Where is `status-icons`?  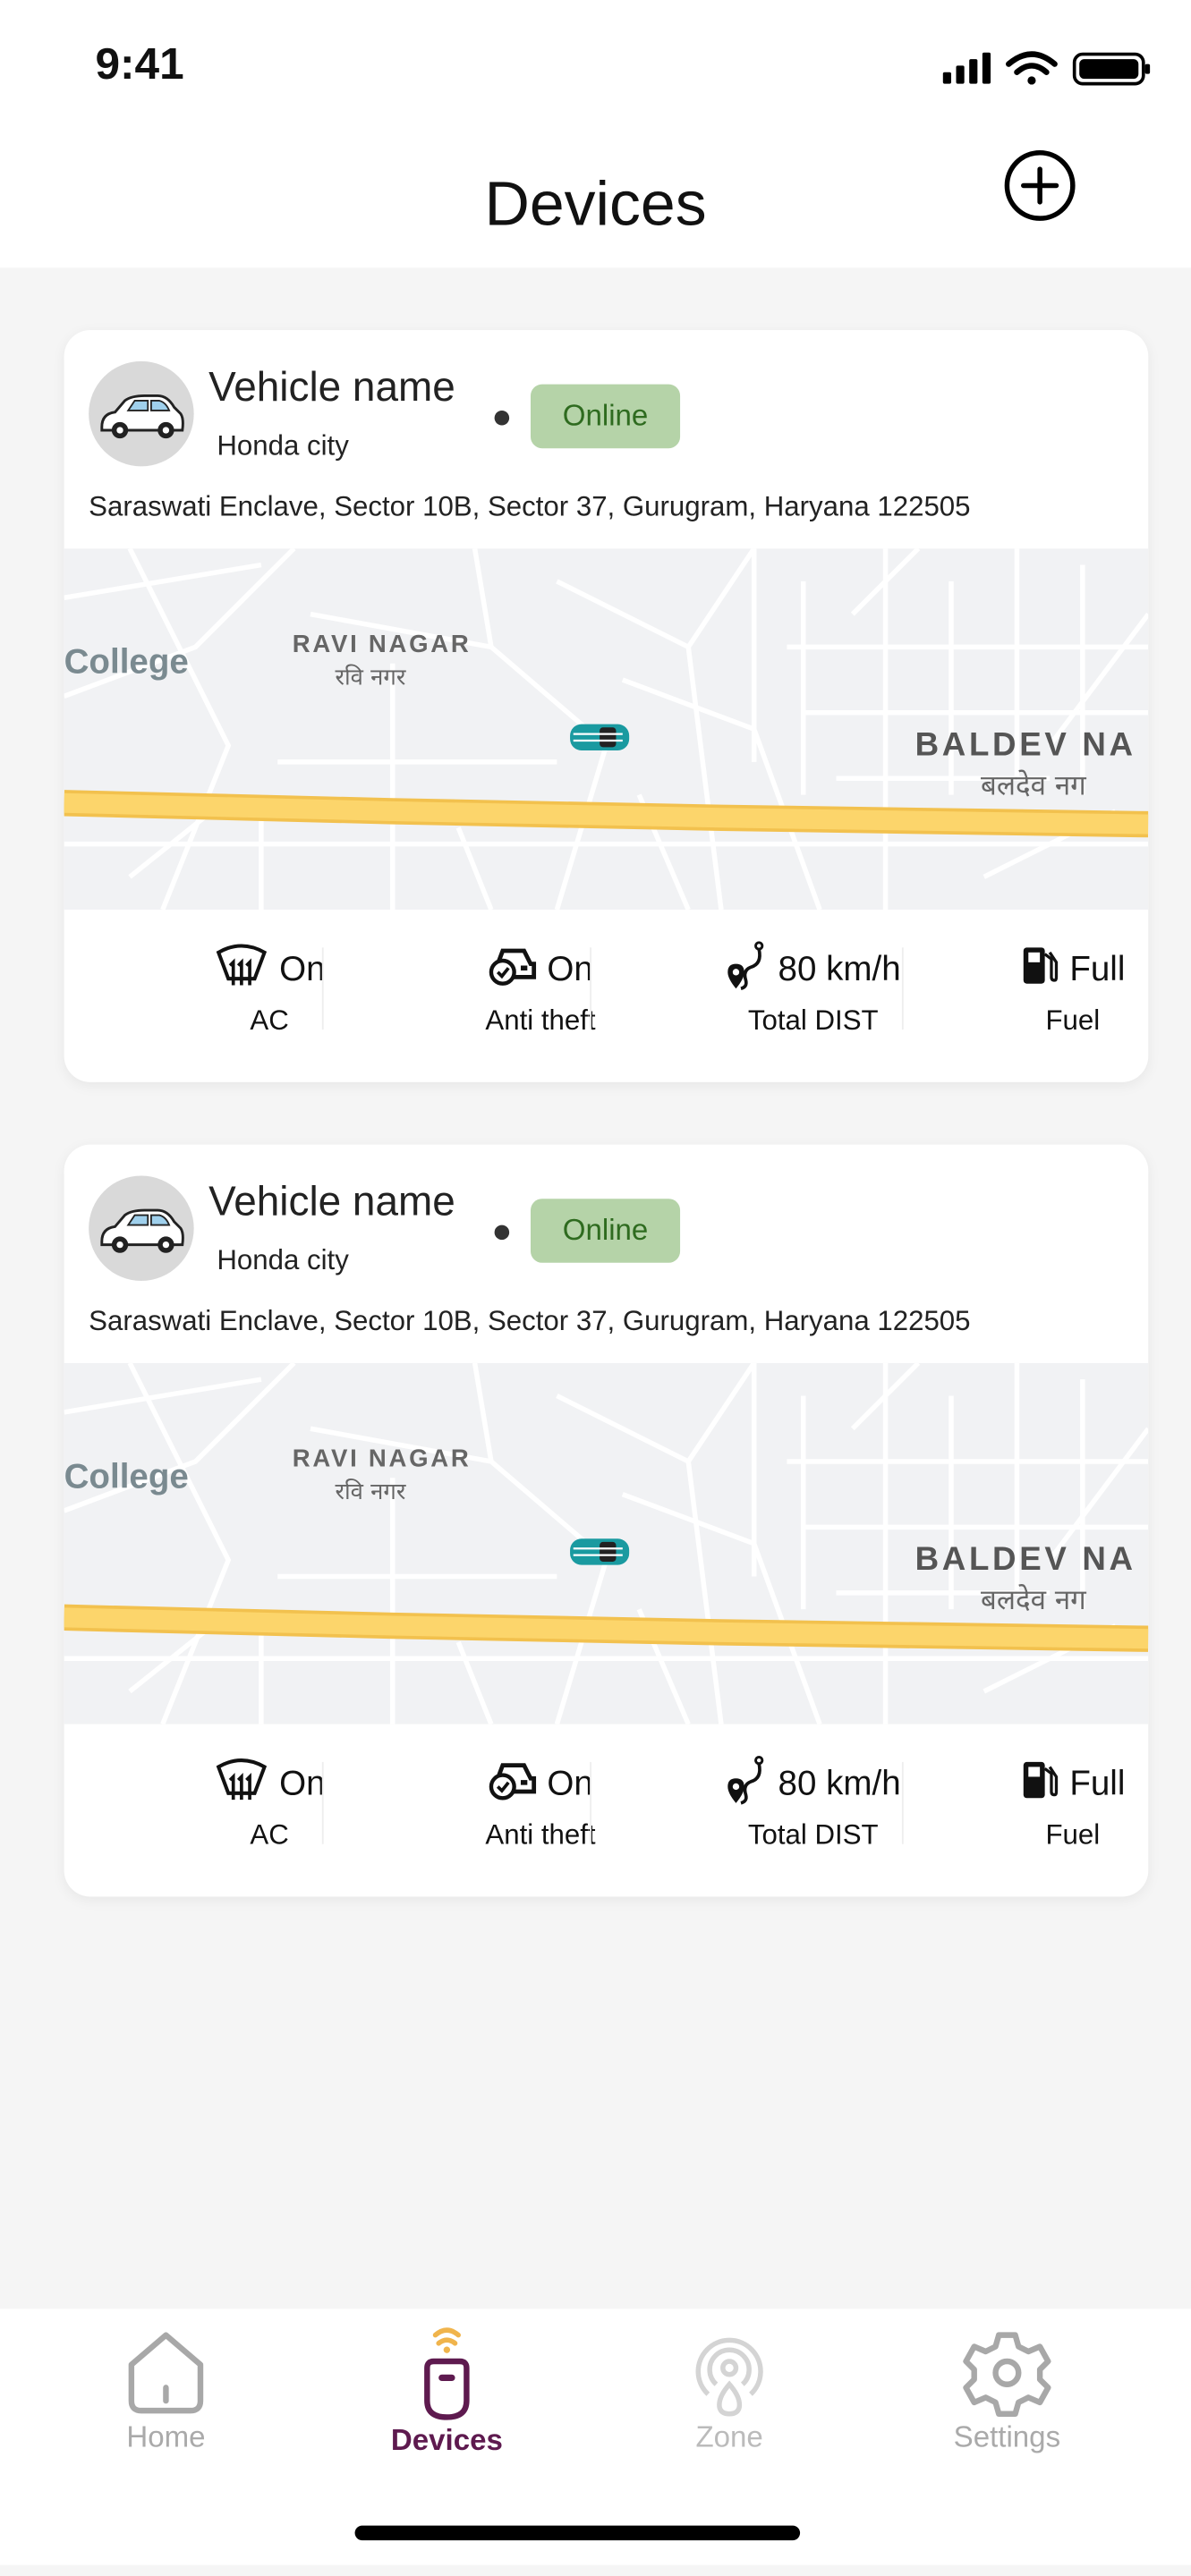 status-icons is located at coordinates (1046, 68).